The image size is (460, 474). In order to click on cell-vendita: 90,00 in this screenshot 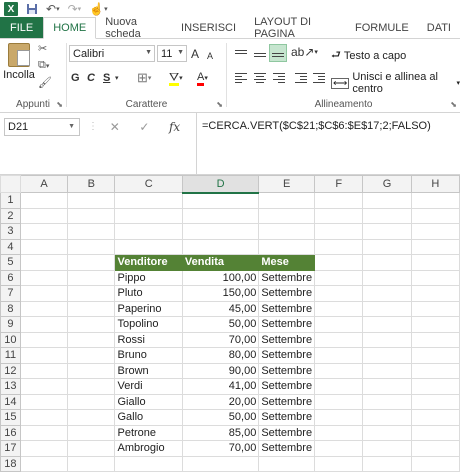, I will do `click(220, 370)`.